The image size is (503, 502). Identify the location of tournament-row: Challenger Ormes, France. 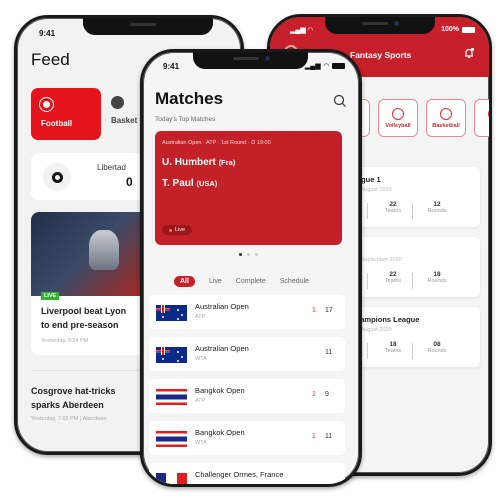
(247, 473).